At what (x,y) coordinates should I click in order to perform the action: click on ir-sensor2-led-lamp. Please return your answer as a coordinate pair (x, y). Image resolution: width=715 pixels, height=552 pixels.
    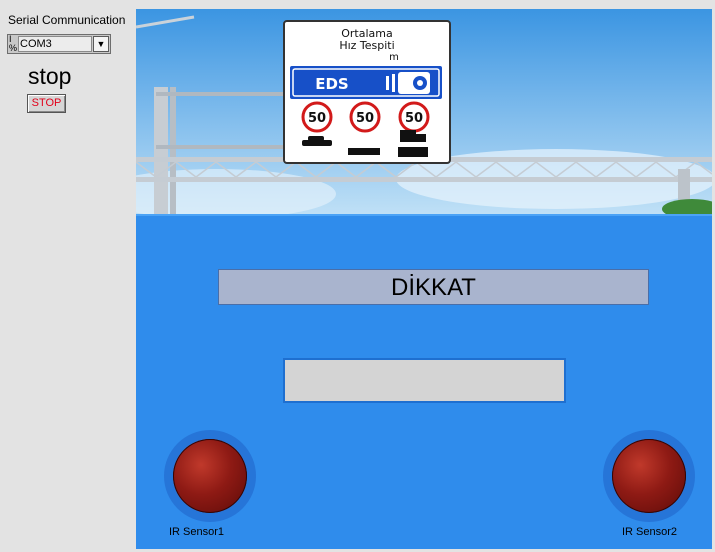
    Looking at the image, I should click on (649, 476).